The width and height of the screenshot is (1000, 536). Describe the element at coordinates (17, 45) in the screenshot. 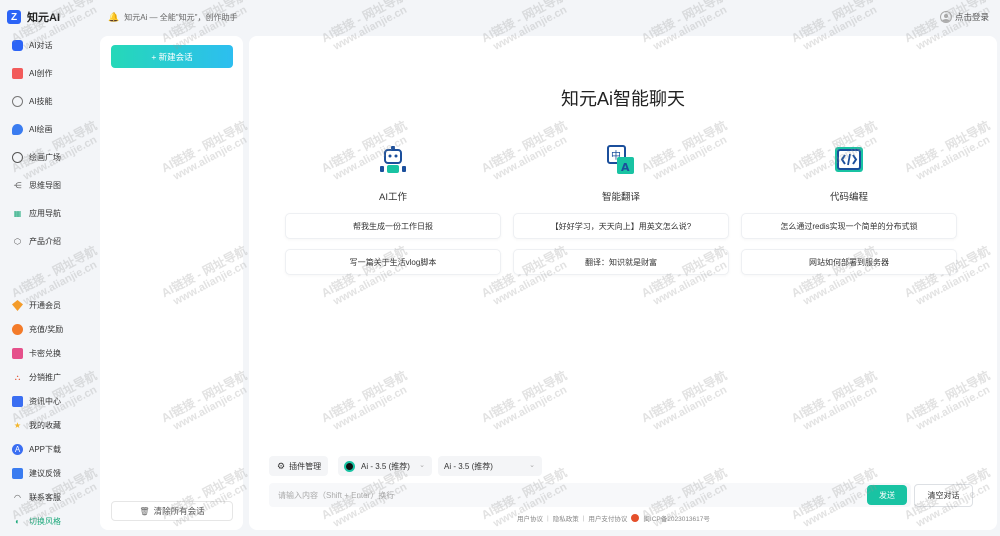

I see `chat-icon` at that location.